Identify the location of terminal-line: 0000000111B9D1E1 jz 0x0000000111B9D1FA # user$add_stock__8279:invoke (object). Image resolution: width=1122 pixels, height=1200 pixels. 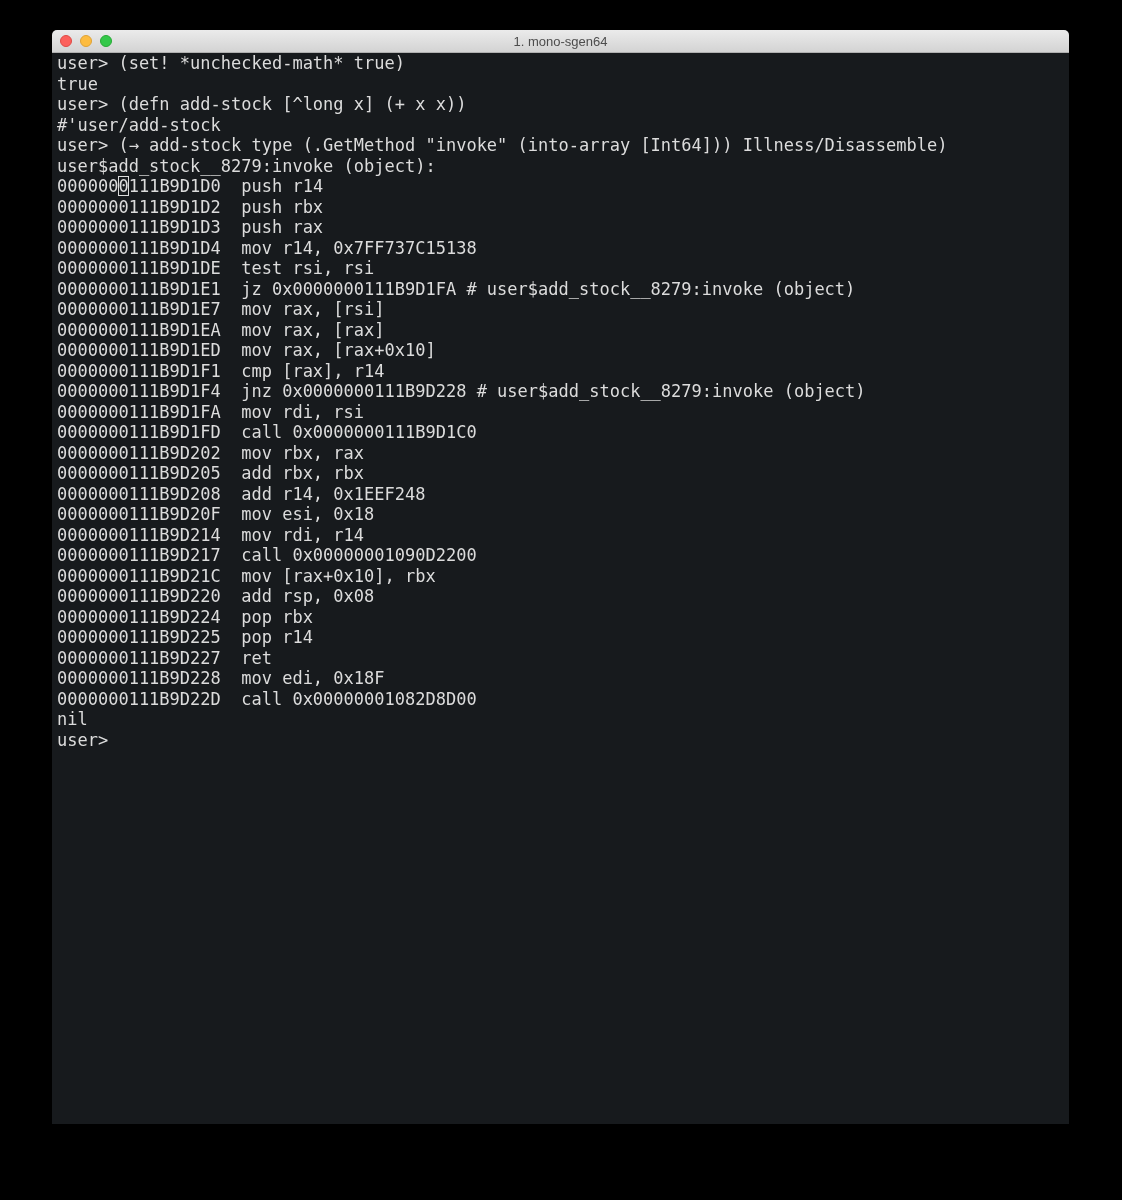
(456, 288).